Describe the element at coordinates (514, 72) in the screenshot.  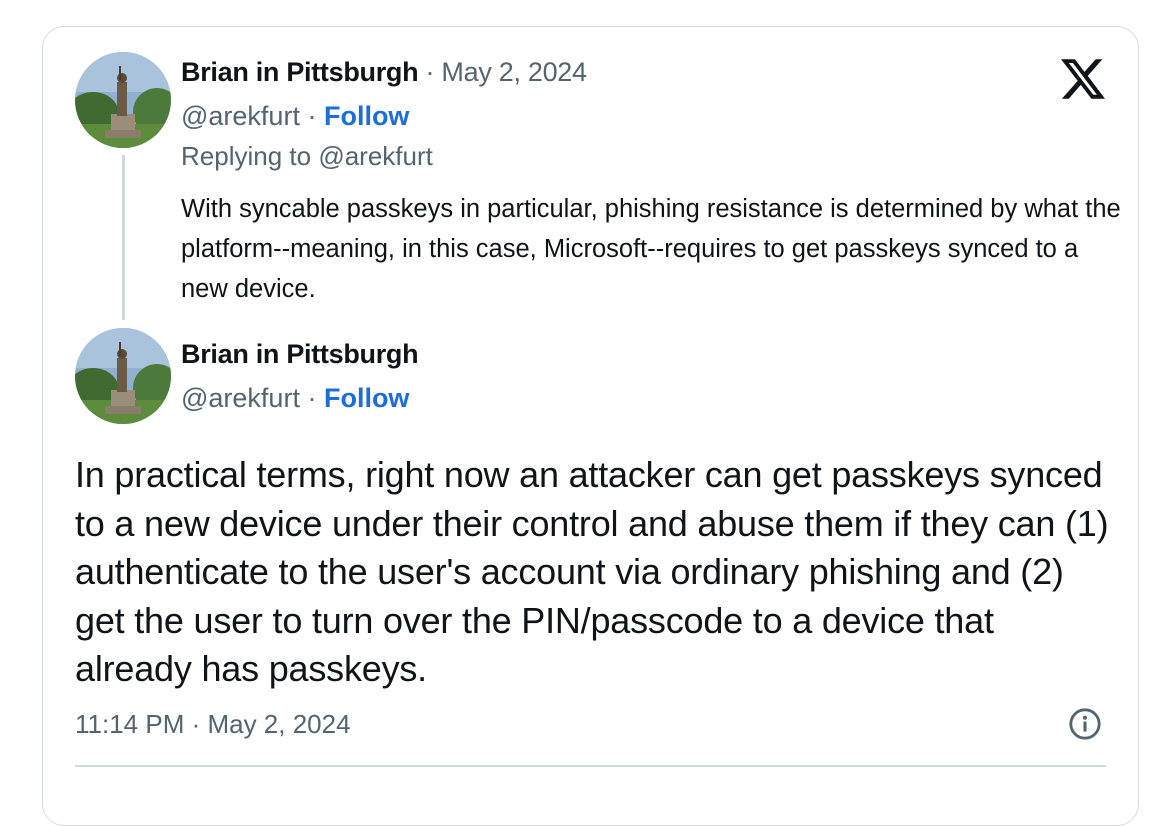
I see `tweet-date: May 2, 2024` at that location.